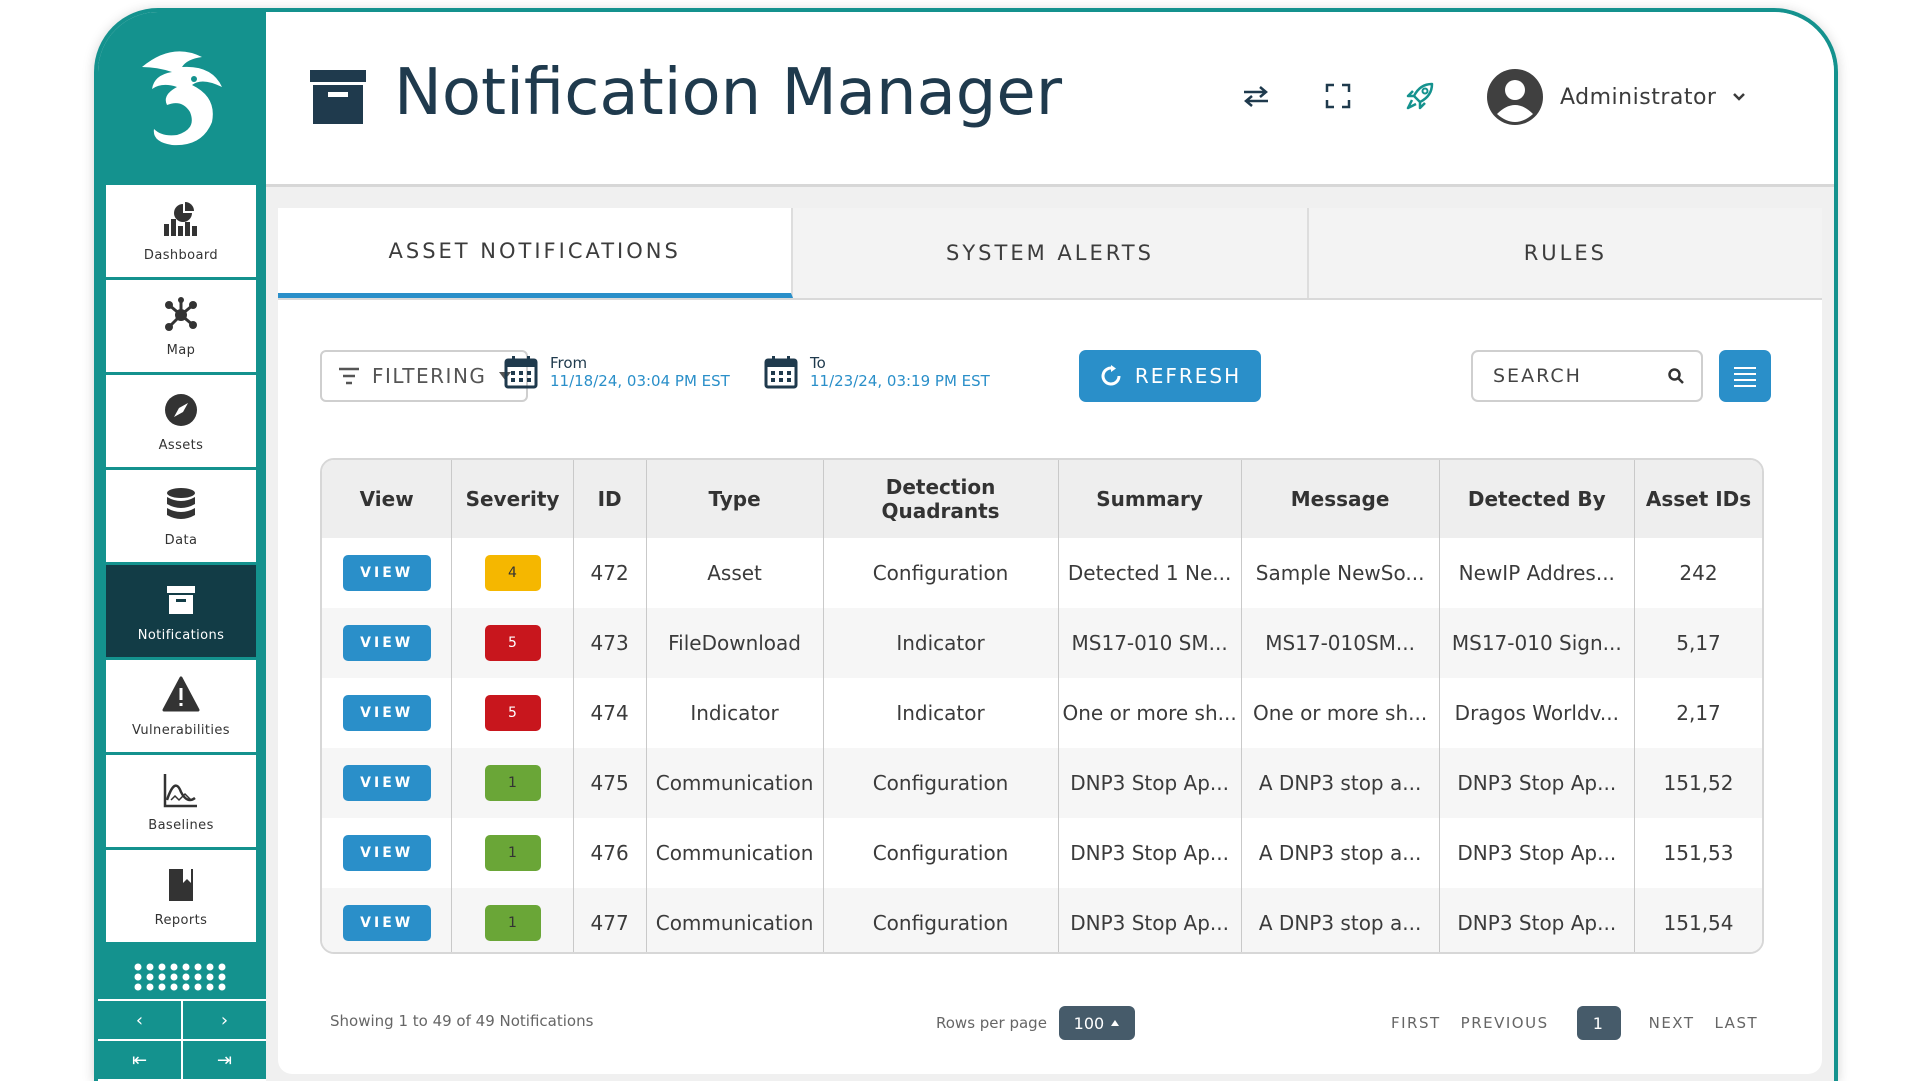 The height and width of the screenshot is (1081, 1920). Describe the element at coordinates (991, 1023) in the screenshot. I see `rows-per-page-label: Rows per page` at that location.